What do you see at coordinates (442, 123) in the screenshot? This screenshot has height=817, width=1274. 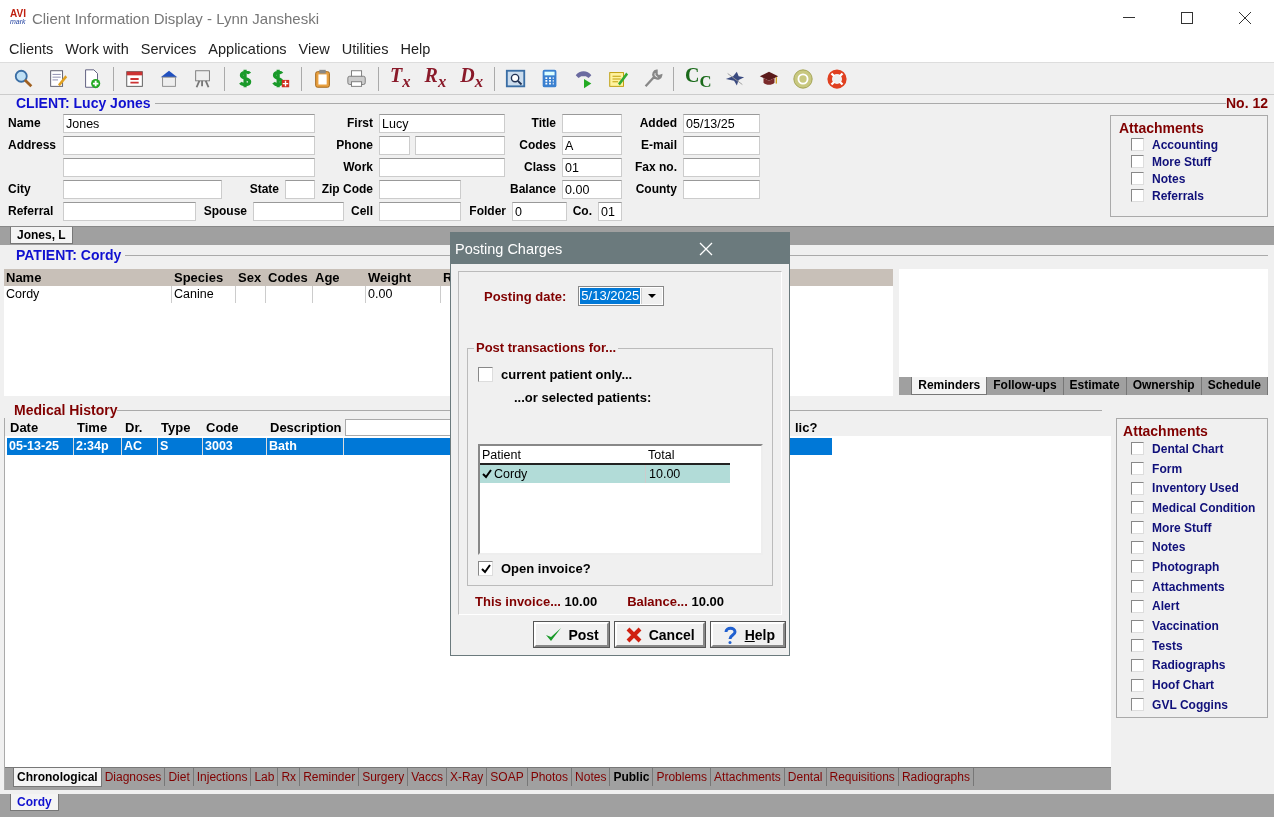 I see `input-field: Lucy` at bounding box center [442, 123].